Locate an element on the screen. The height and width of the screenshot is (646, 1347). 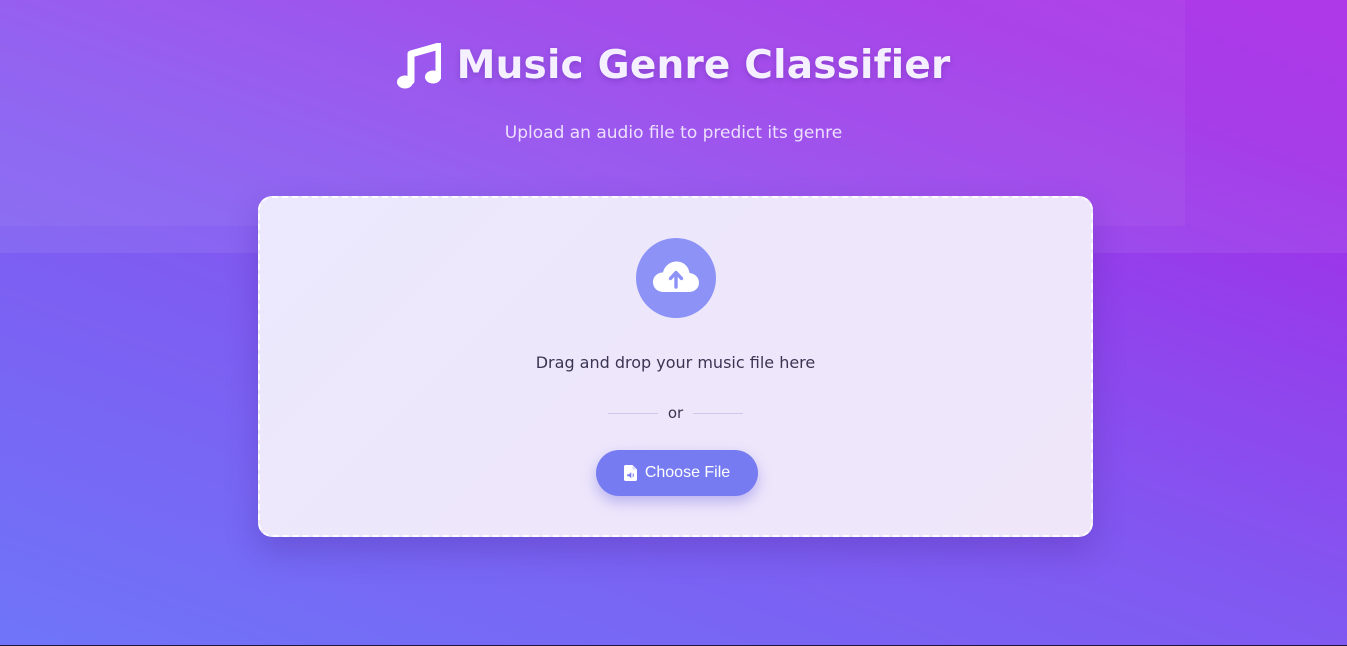
divider-line-right is located at coordinates (718, 413).